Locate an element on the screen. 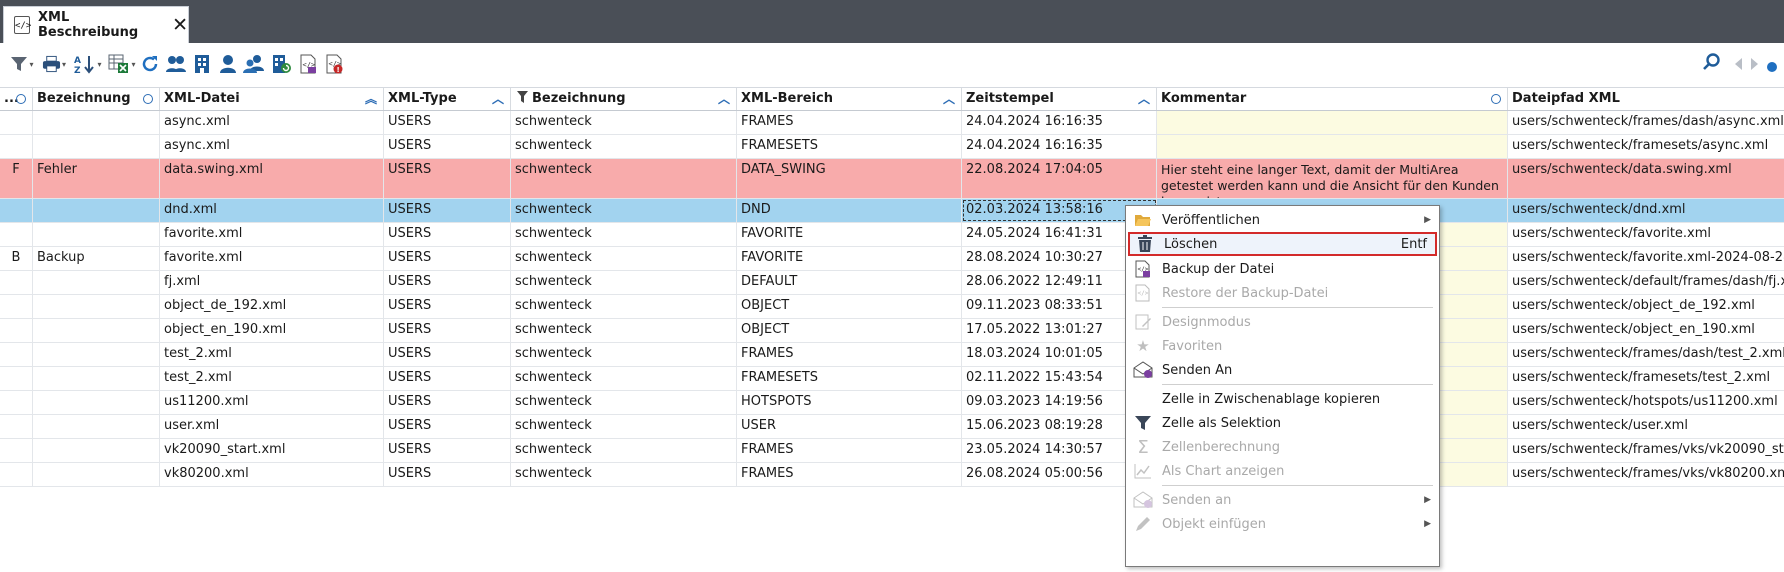 Image resolution: width=1784 pixels, height=572 pixels. column-header-zeitstempel: Zeitstempel ︿ is located at coordinates (1059, 99).